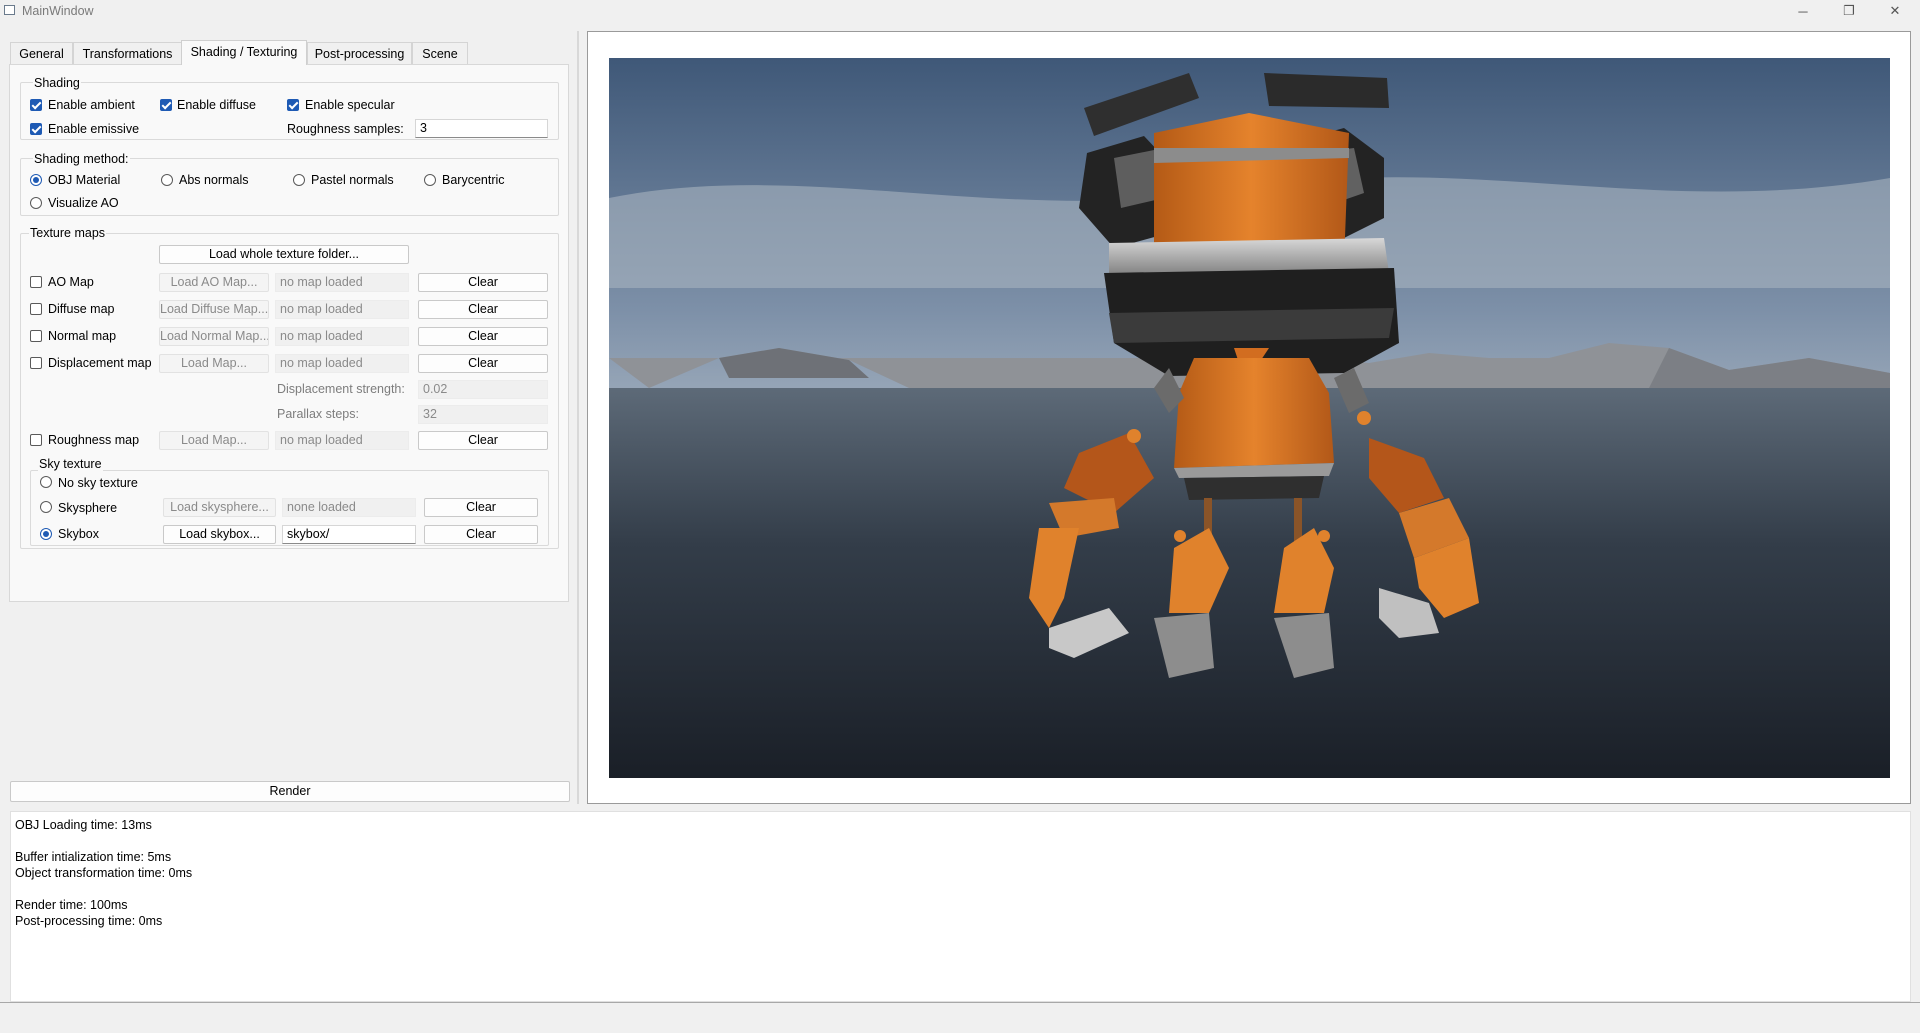  I want to click on radio-no-sky-label: No sky texture, so click(98, 483).